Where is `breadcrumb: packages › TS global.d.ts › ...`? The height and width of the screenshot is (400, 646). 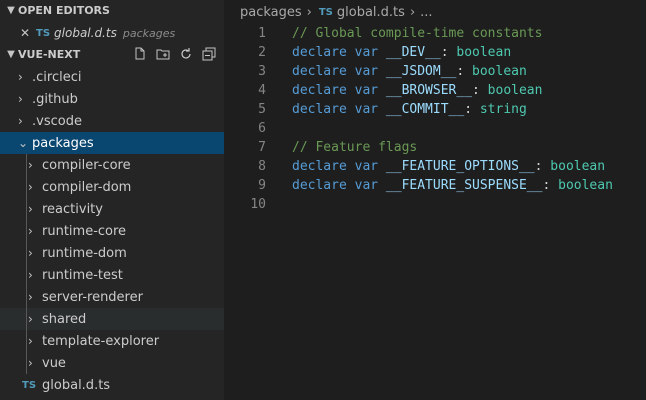 breadcrumb: packages › TS global.d.ts › ... is located at coordinates (435, 12).